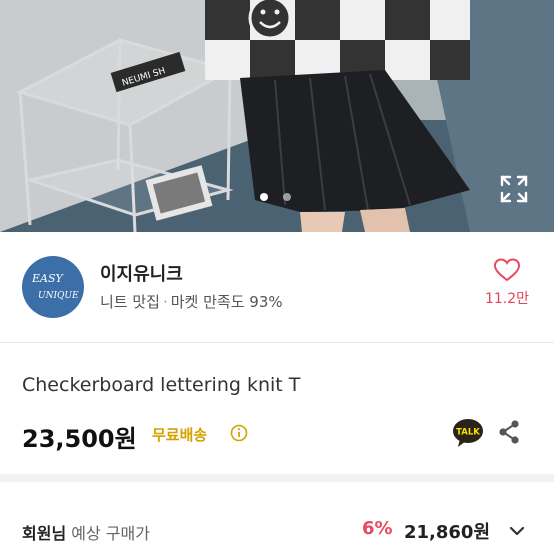 Image resolution: width=554 pixels, height=554 pixels. Describe the element at coordinates (53, 287) in the screenshot. I see `shop-logo: EASY UNIQUE` at that location.